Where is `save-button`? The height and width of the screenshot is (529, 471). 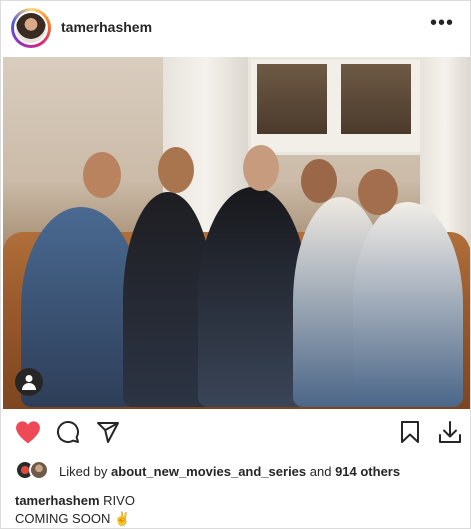
save-button is located at coordinates (410, 434).